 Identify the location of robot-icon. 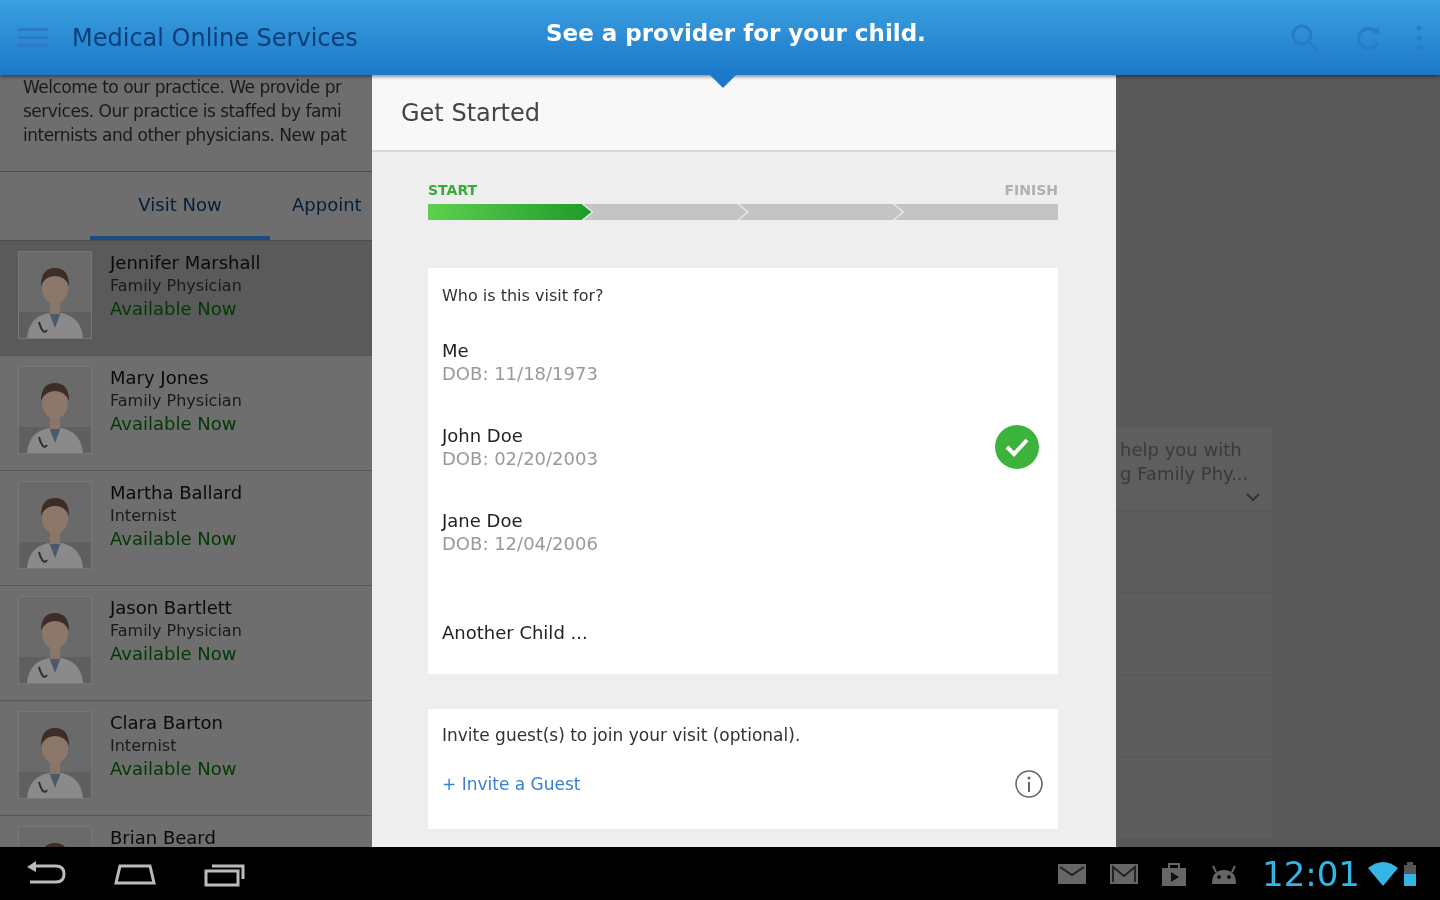
(1224, 873).